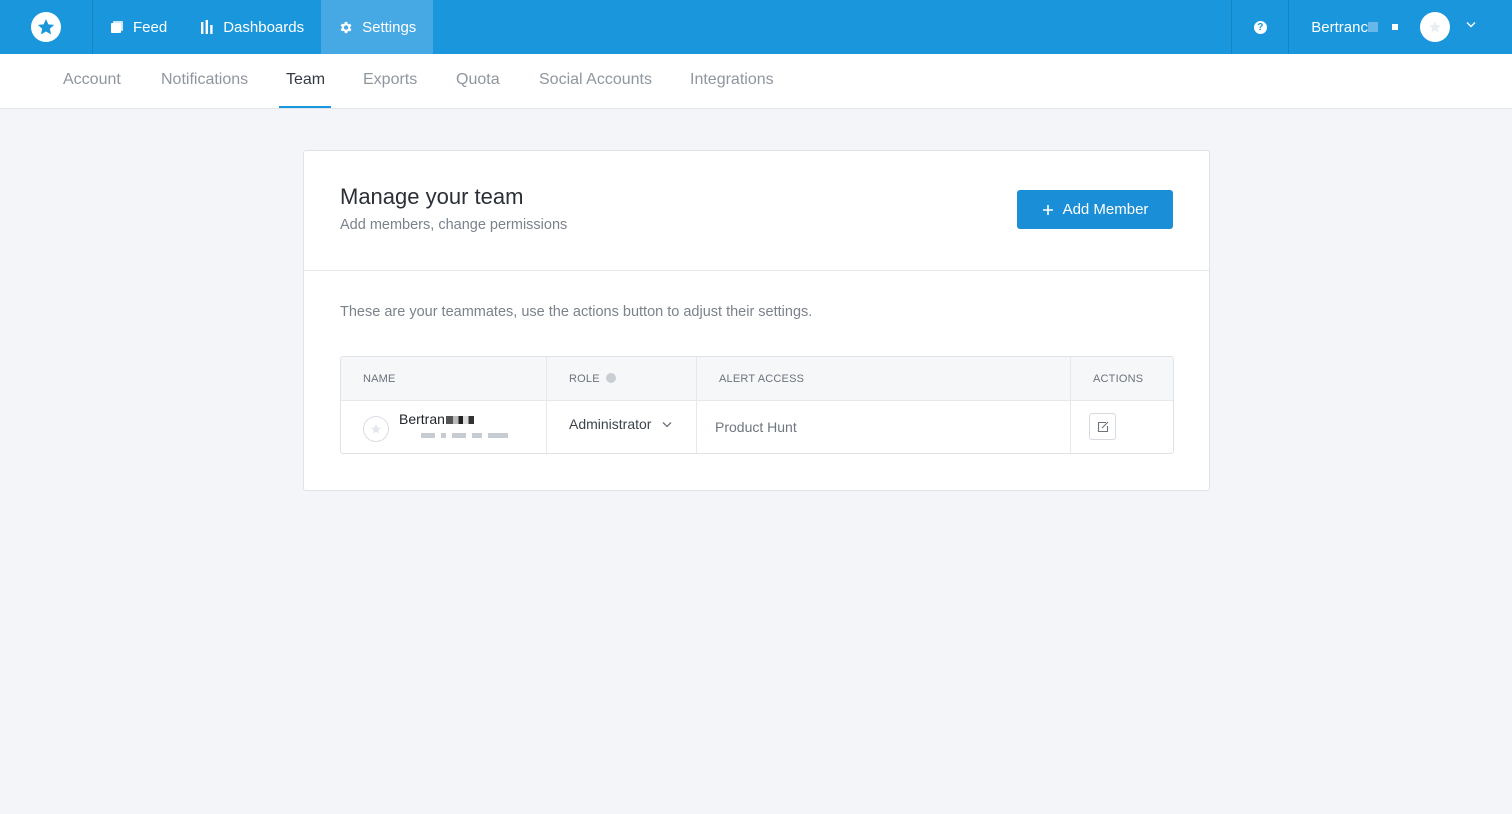 Image resolution: width=1512 pixels, height=814 pixels. I want to click on app-logo, so click(46, 27).